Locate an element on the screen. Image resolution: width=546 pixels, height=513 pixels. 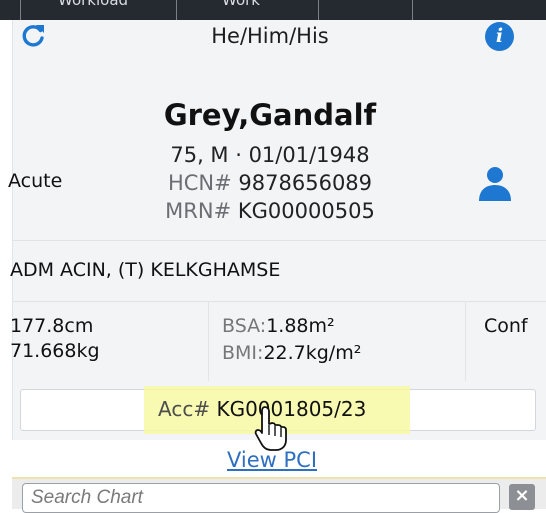
top-nav-bar: Workload Work is located at coordinates (273, 10).